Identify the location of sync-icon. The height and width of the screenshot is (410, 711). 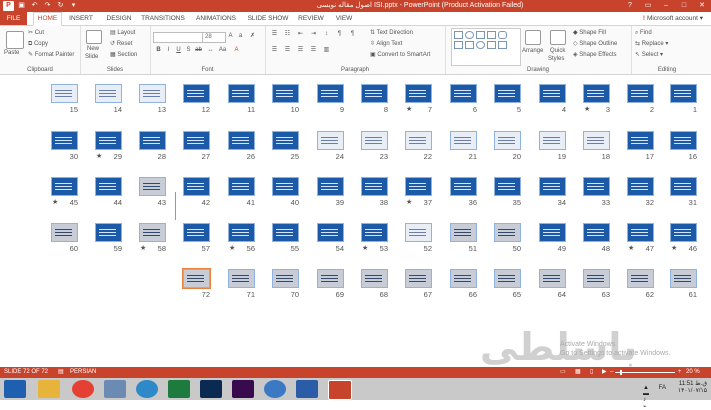
(147, 389).